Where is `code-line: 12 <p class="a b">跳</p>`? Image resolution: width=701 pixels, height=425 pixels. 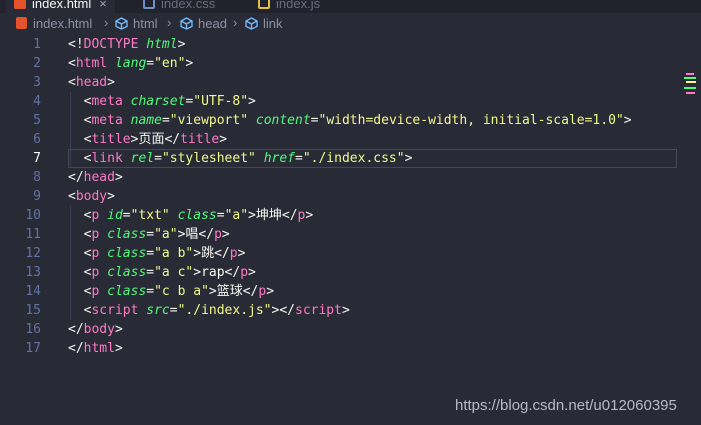
code-line: 12 <p class="a b">跳</p> is located at coordinates (350, 253).